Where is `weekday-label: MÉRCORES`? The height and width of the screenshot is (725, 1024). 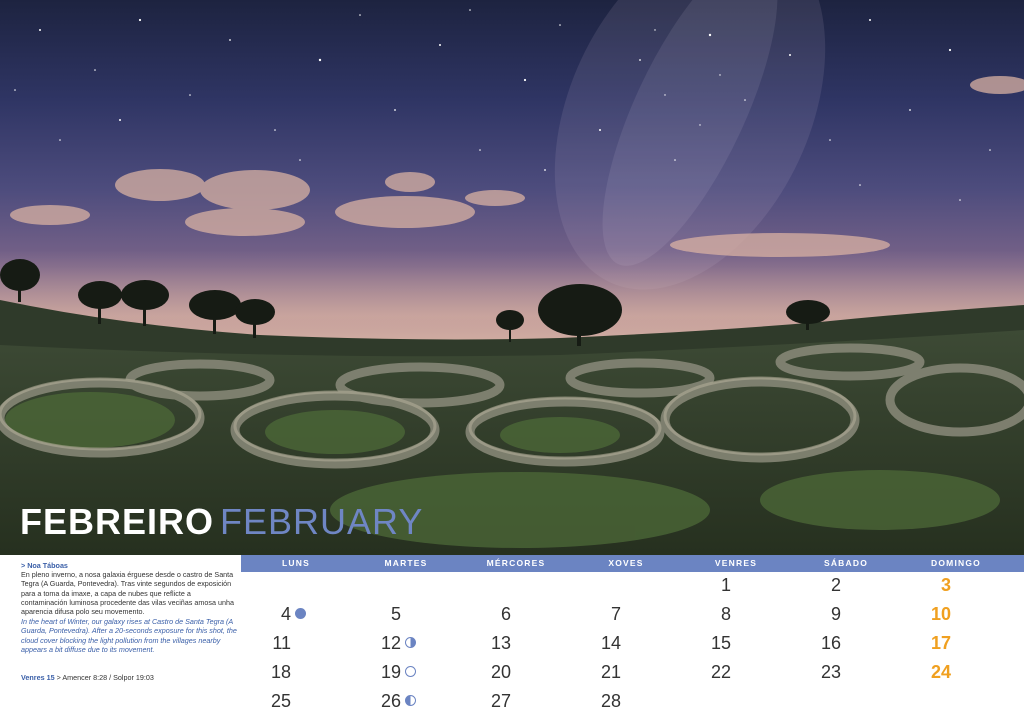 weekday-label: MÉRCORES is located at coordinates (516, 563).